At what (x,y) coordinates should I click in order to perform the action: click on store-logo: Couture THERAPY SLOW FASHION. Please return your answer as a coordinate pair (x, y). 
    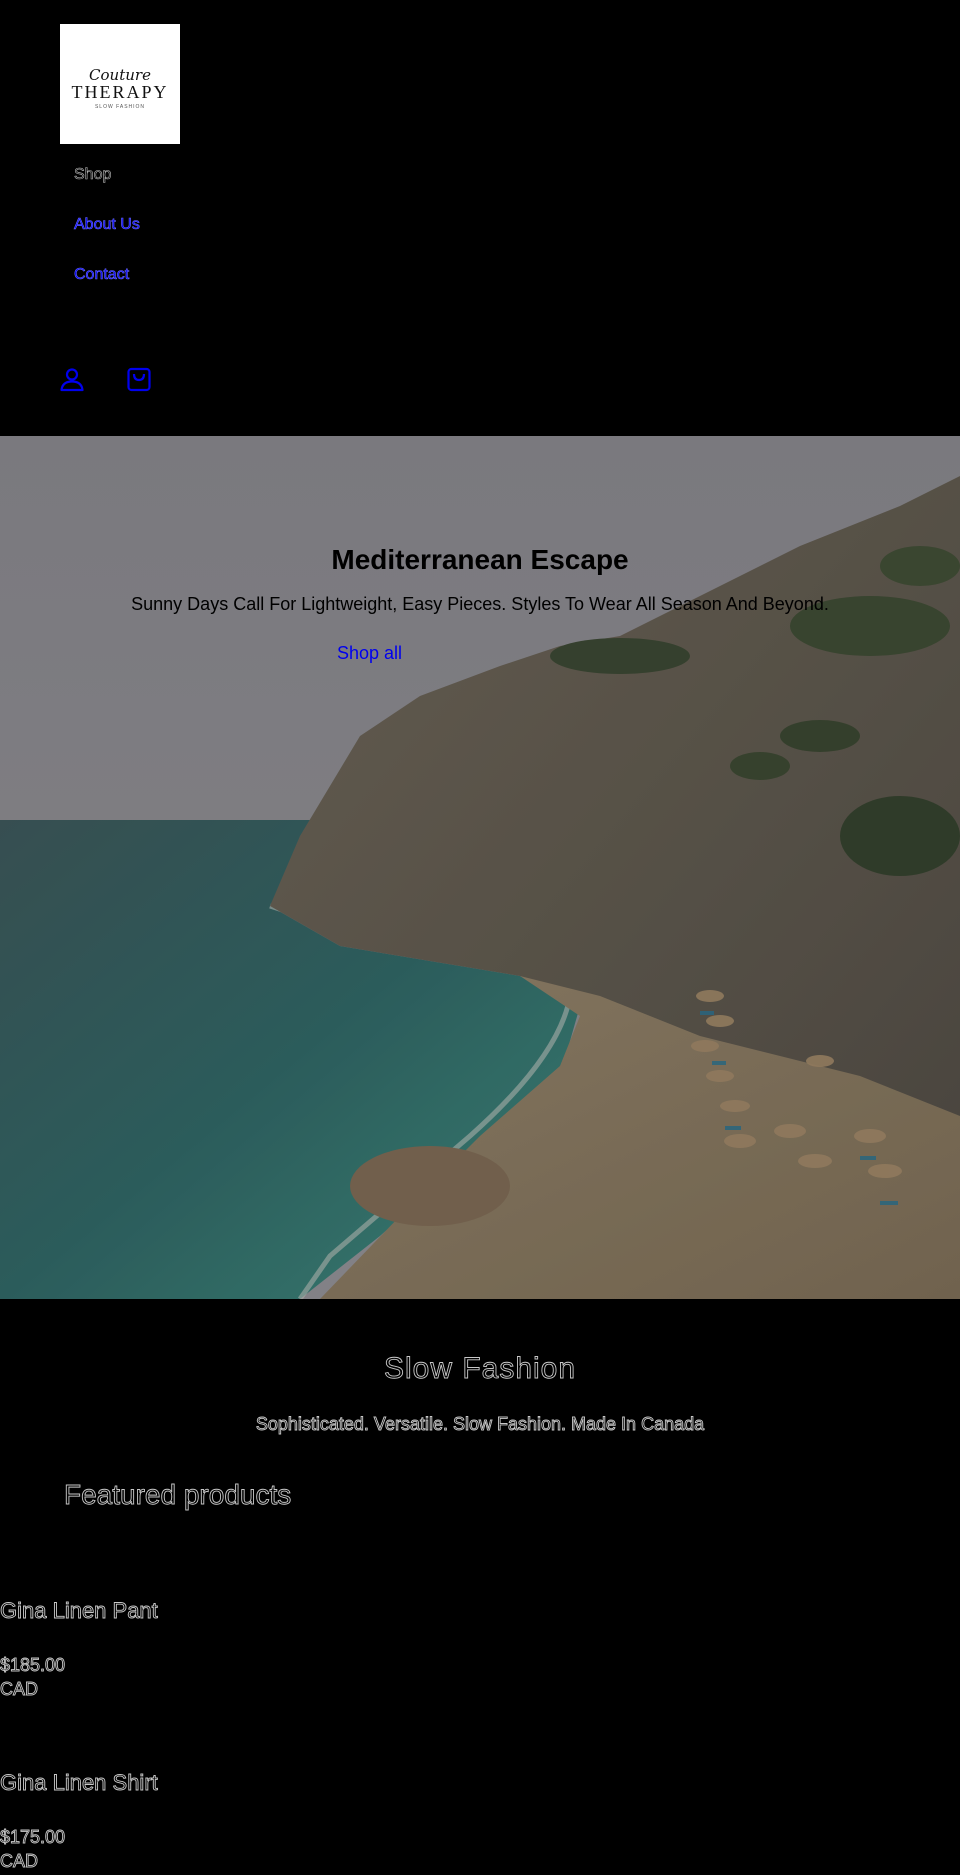
    Looking at the image, I should click on (120, 84).